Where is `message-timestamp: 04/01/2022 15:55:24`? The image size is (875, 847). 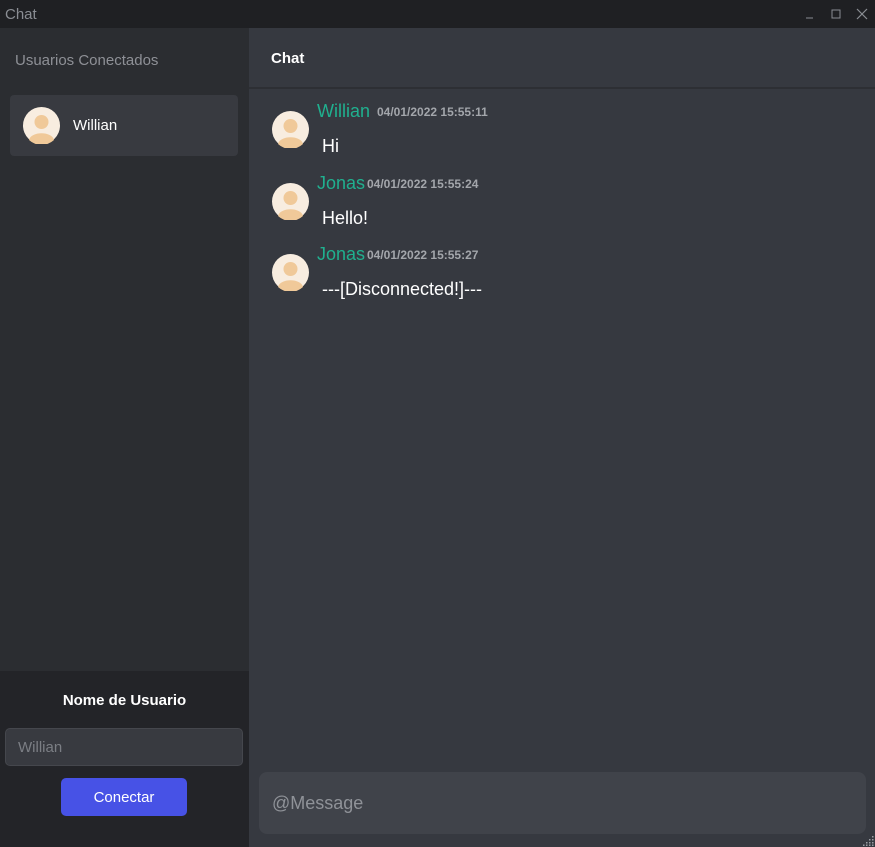 message-timestamp: 04/01/2022 15:55:24 is located at coordinates (423, 184).